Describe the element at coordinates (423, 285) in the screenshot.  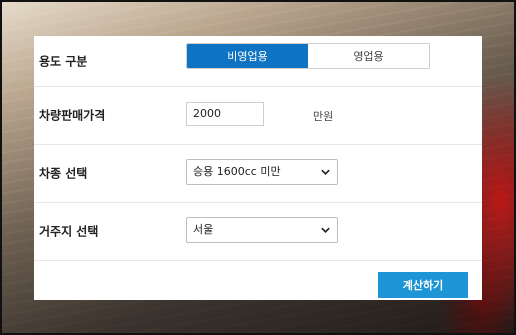
I see `calculate-button: 계산하기` at that location.